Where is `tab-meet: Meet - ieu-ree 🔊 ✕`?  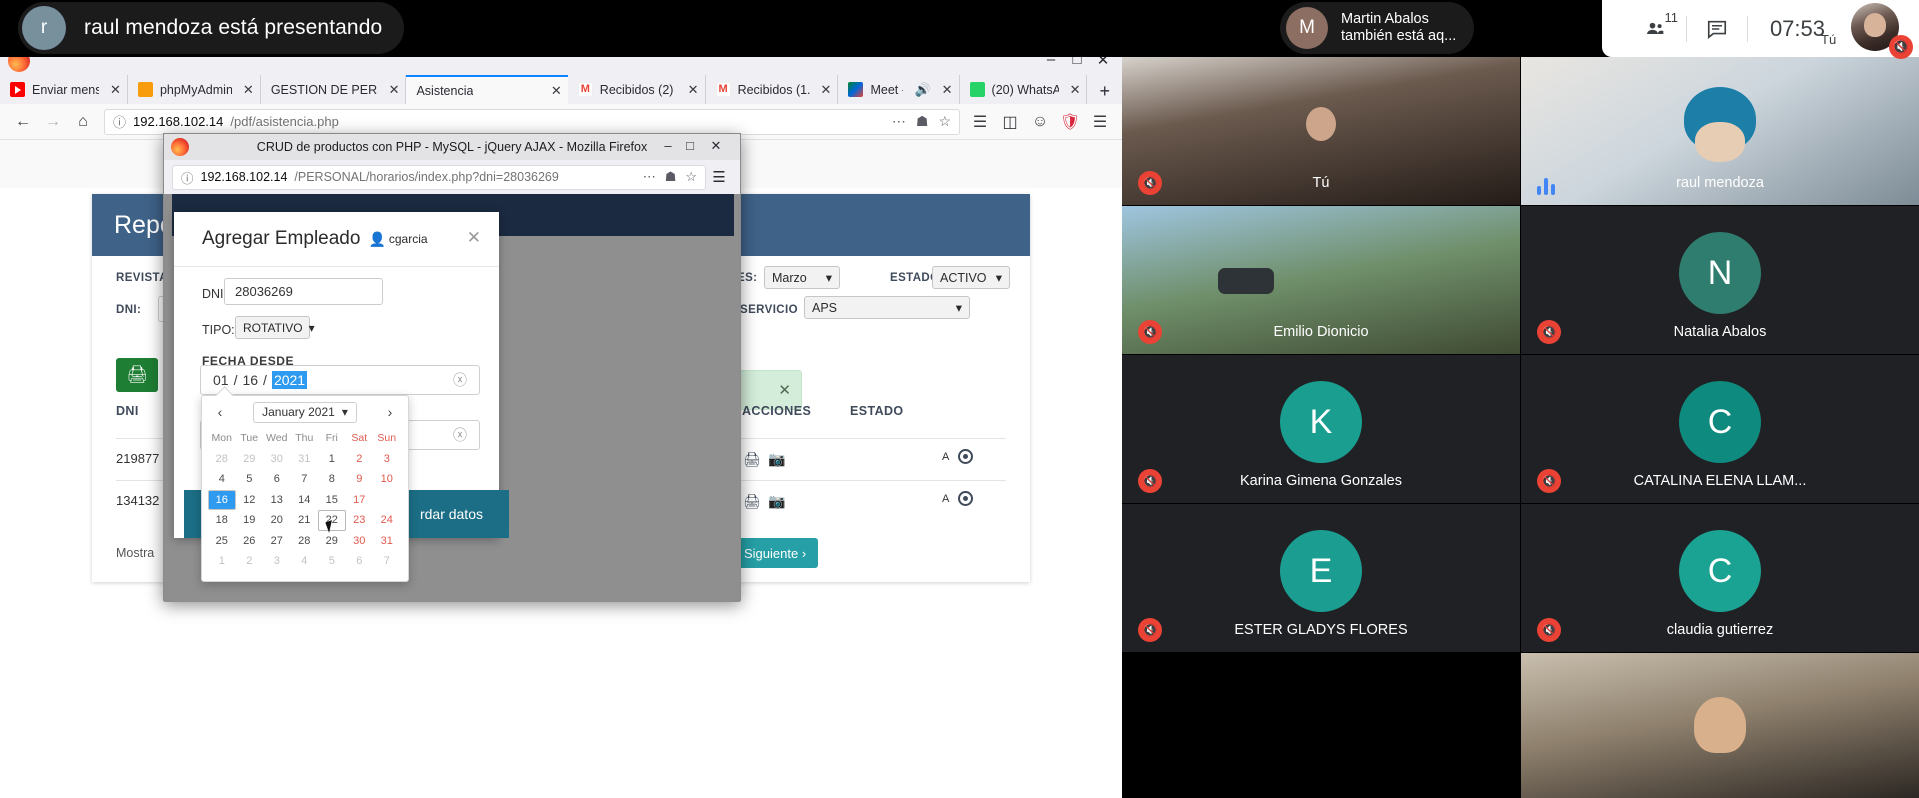
tab-meet: Meet - ieu-ree 🔊 ✕ is located at coordinates (899, 89).